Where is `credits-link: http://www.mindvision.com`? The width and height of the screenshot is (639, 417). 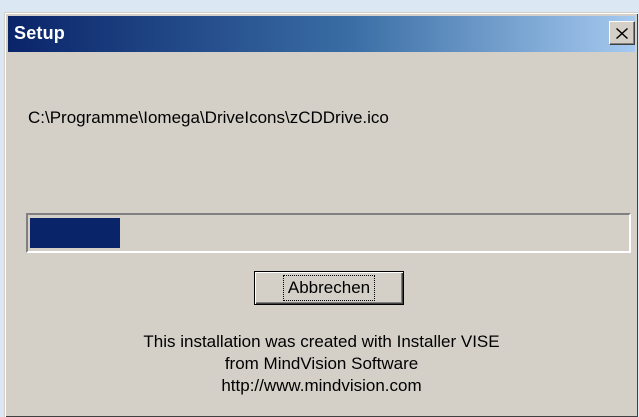 credits-link: http://www.mindvision.com is located at coordinates (321, 385).